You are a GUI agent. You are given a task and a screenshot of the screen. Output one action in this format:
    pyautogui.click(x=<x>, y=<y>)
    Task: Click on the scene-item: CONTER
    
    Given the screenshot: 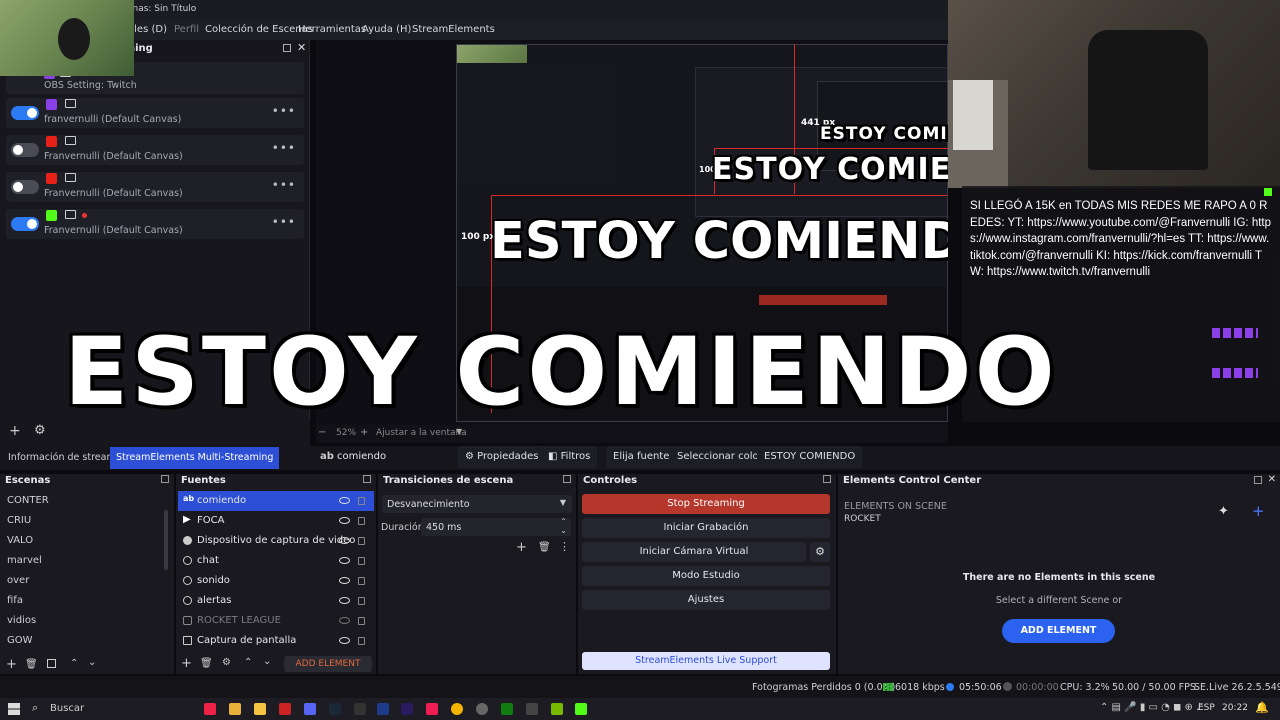 What is the action you would take?
    pyautogui.click(x=28, y=500)
    